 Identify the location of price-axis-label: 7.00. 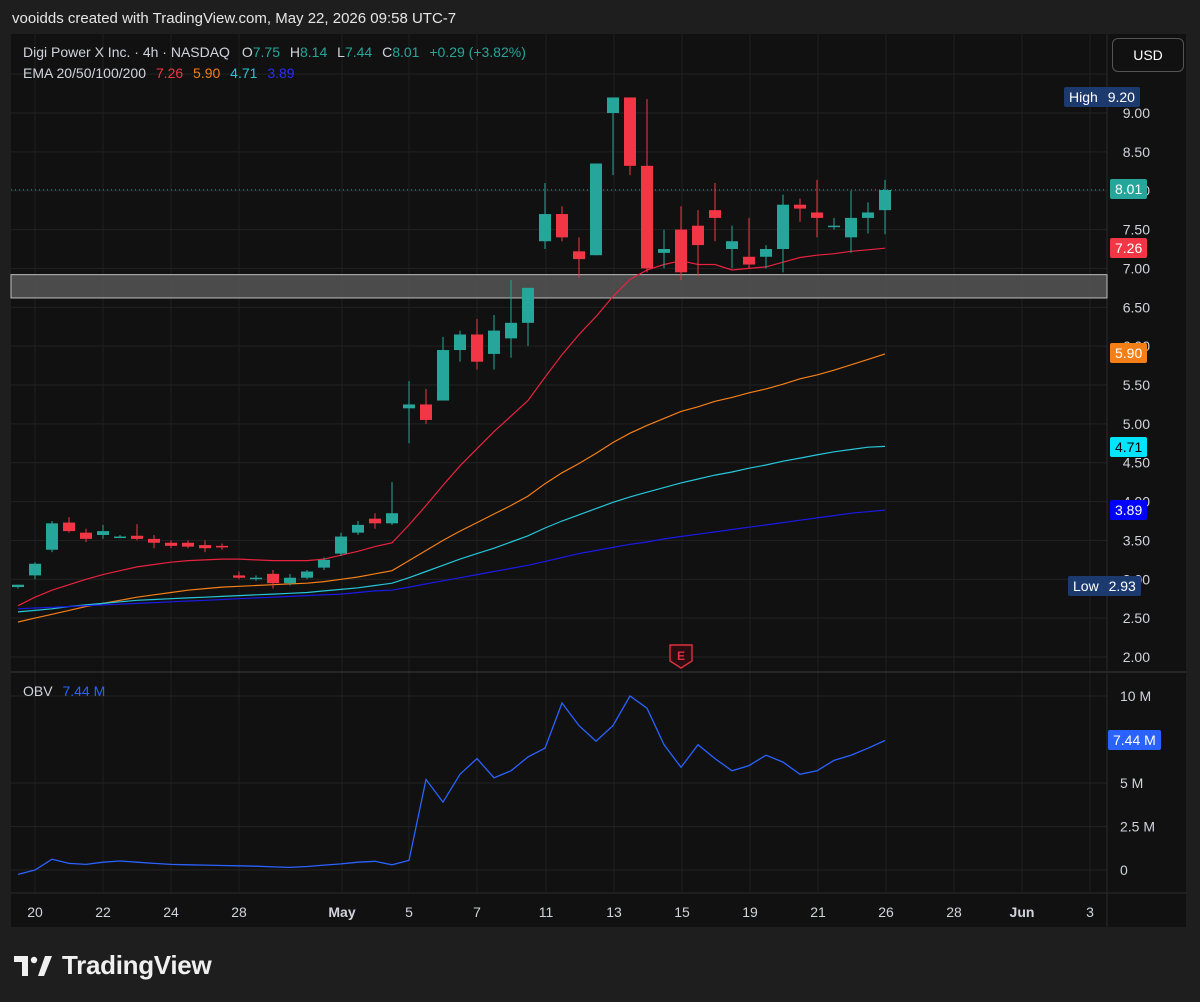
(1136, 268).